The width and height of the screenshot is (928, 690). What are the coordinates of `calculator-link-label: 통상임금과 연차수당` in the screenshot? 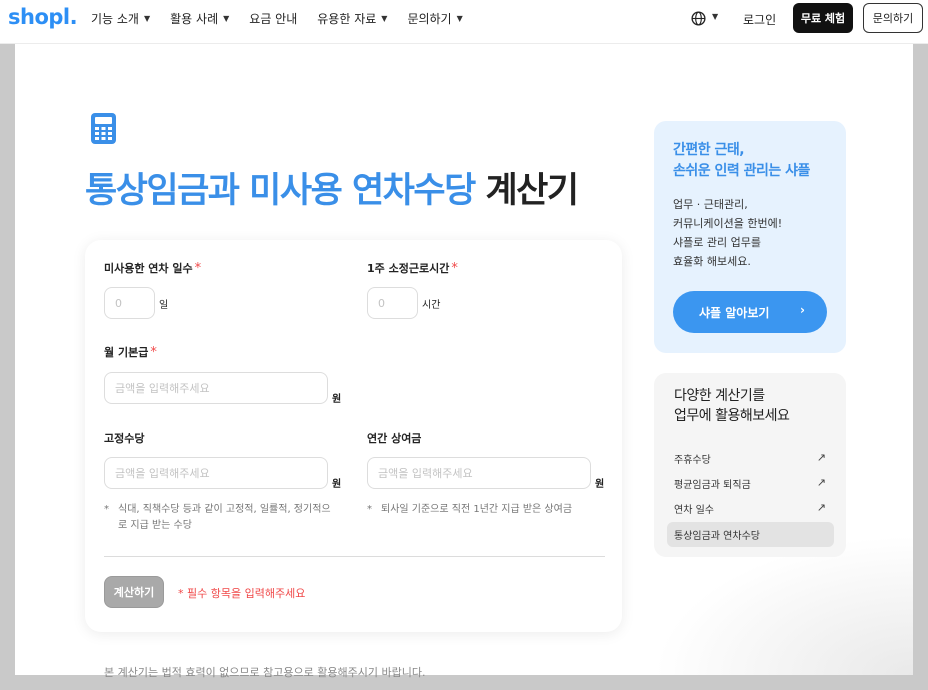 It's located at (717, 536).